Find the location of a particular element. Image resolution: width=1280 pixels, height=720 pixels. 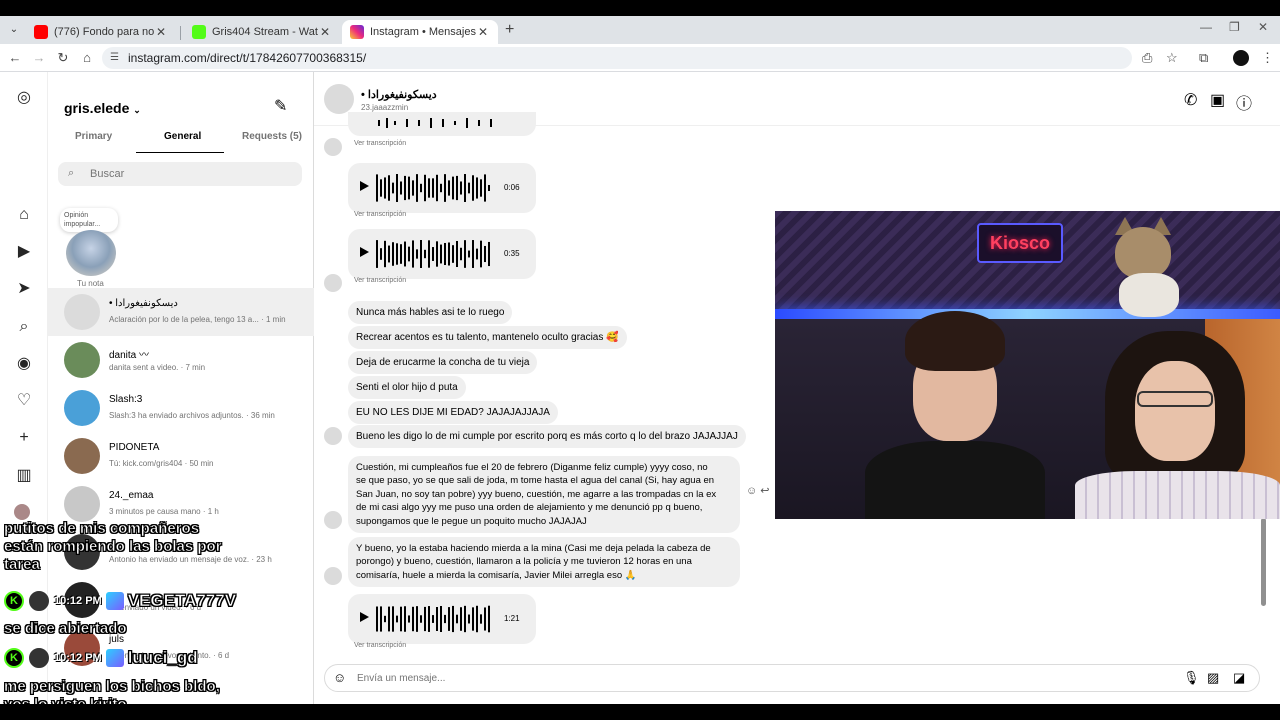

conversation-preview: 3 minutos pe causa mano · 1 h is located at coordinates (164, 511).